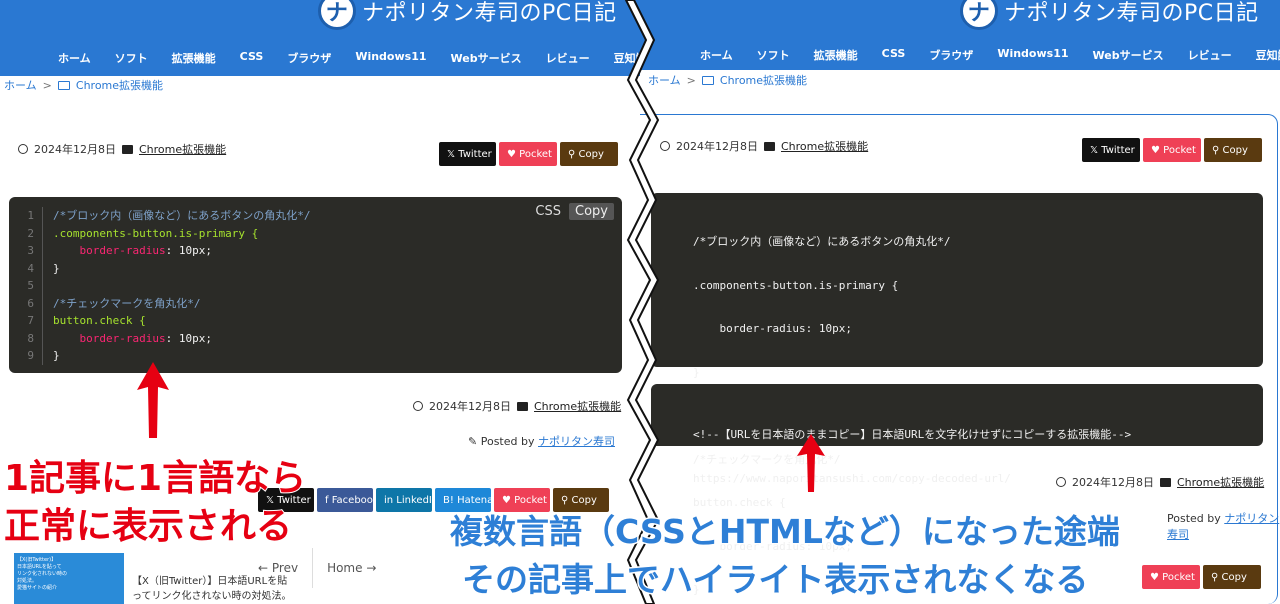 The image size is (1280, 604). Describe the element at coordinates (796, 285) in the screenshot. I see `code-line: .components-button.is-primary {` at that location.